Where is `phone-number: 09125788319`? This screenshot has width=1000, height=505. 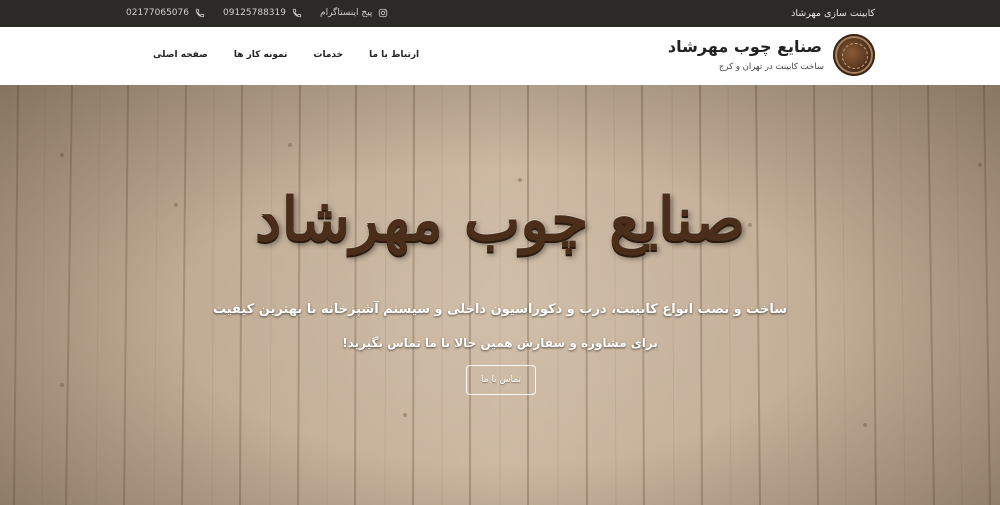 phone-number: 09125788319 is located at coordinates (254, 13).